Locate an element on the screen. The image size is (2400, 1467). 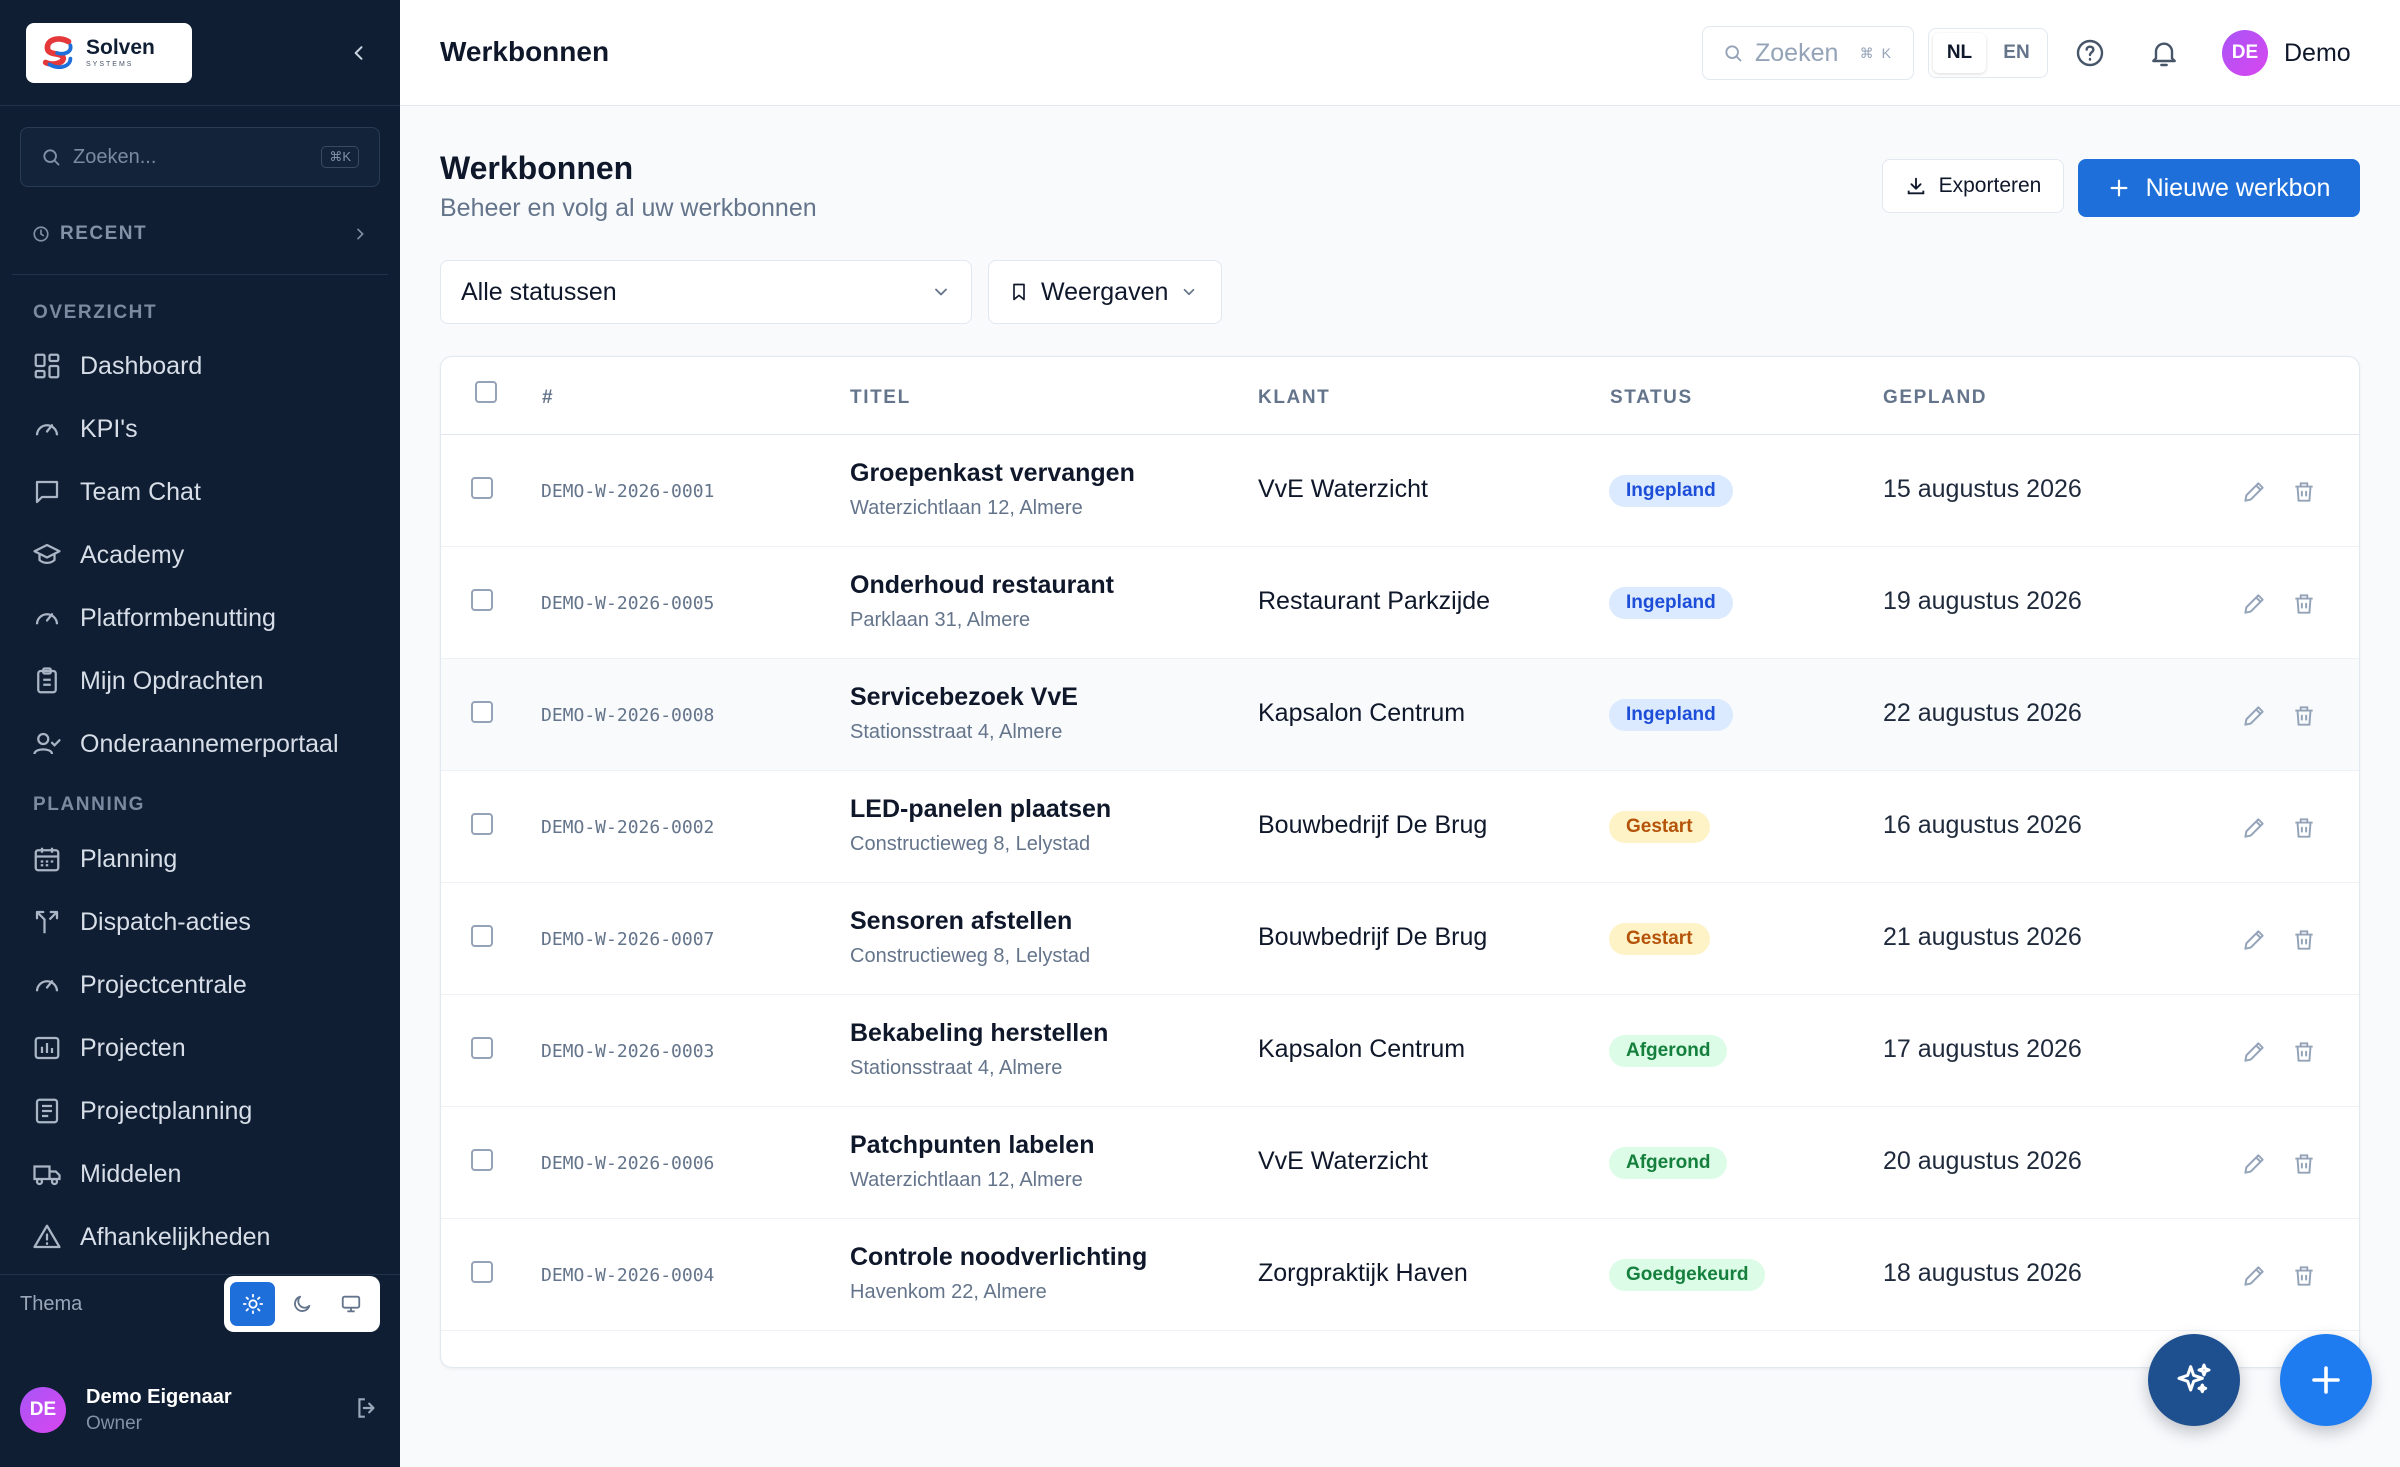
workorder-title: Bekabeling herstellen is located at coordinates (979, 1033).